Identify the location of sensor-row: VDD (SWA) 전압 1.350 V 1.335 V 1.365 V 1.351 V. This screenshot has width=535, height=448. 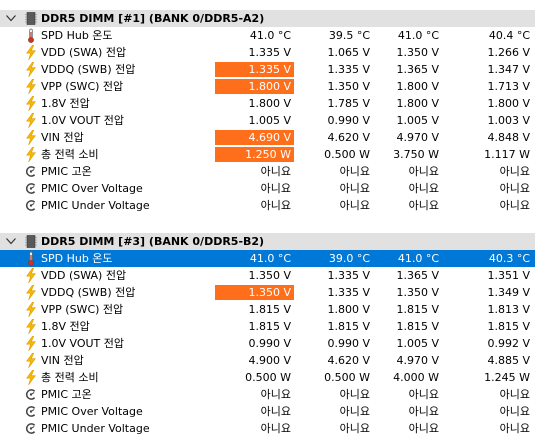
(267, 275).